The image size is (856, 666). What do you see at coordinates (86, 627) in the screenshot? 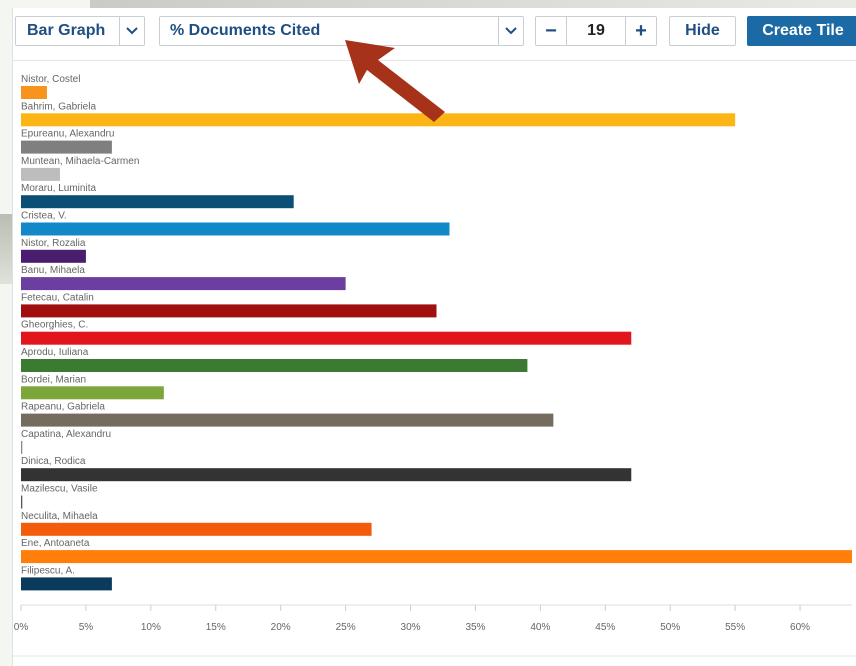
I see `x-tick-label: 5%` at bounding box center [86, 627].